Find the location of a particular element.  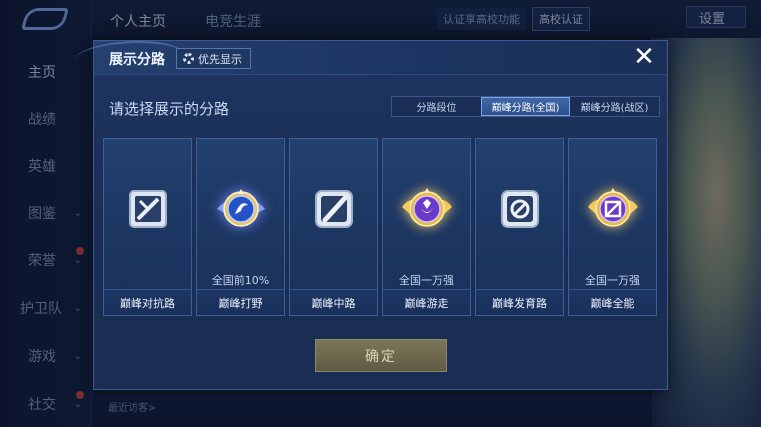

select-lane-prompt: 请选择展示的分路 is located at coordinates (169, 109).